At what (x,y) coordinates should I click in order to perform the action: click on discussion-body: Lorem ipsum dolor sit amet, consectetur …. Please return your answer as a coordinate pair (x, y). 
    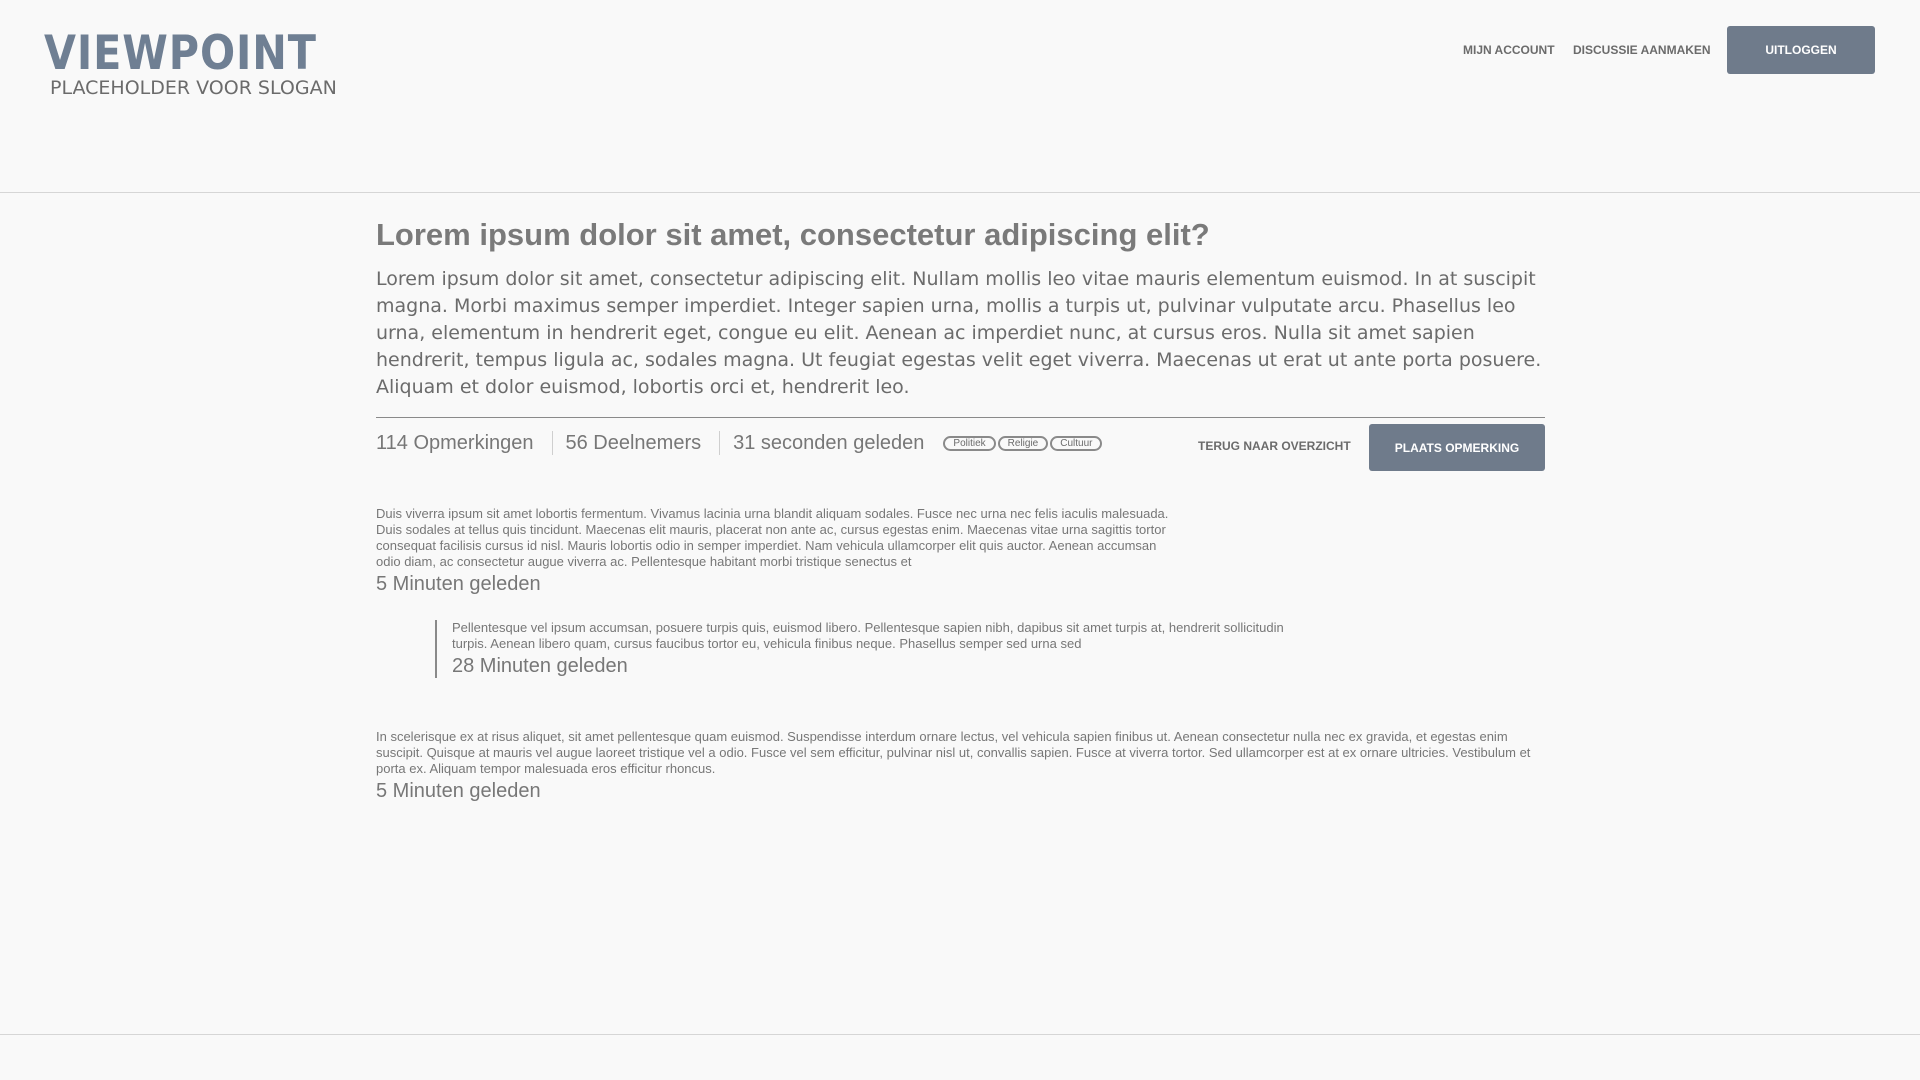
    Looking at the image, I should click on (959, 333).